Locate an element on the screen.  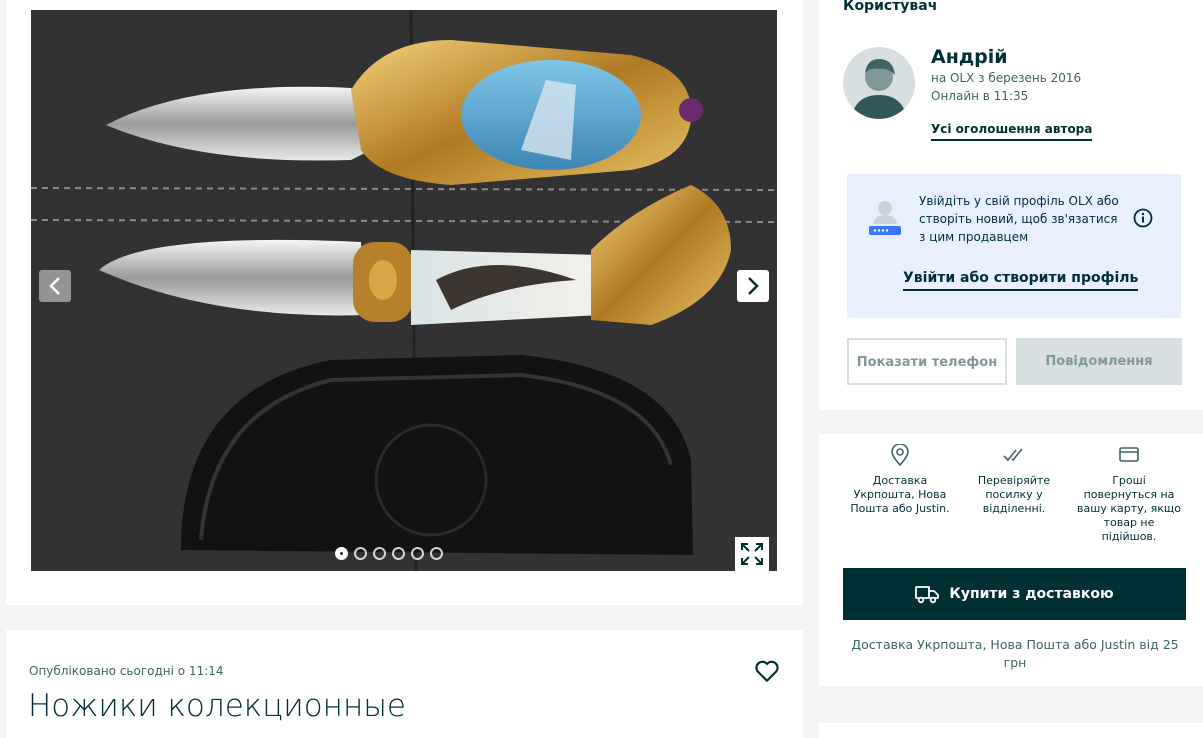
truck-icon is located at coordinates (927, 595).